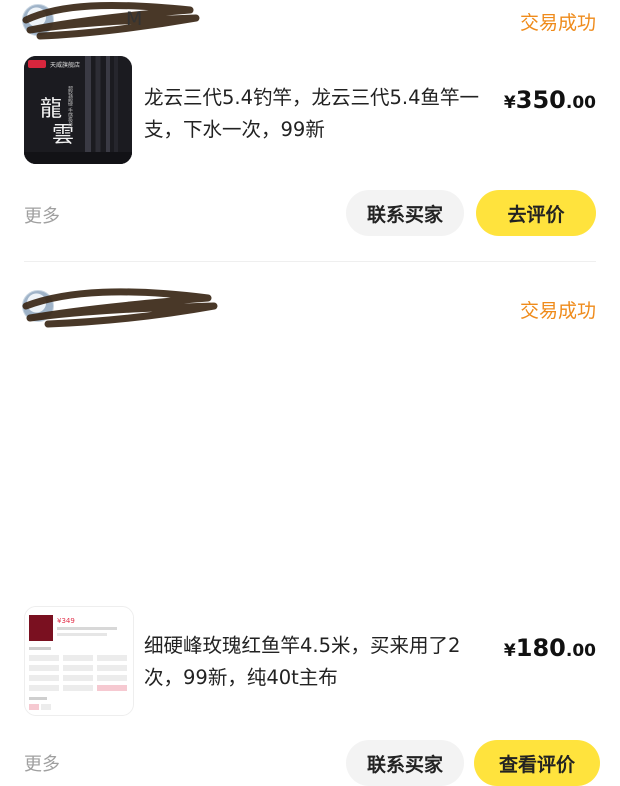 This screenshot has height=786, width=620. I want to click on order-price: ¥180.00, so click(550, 648).